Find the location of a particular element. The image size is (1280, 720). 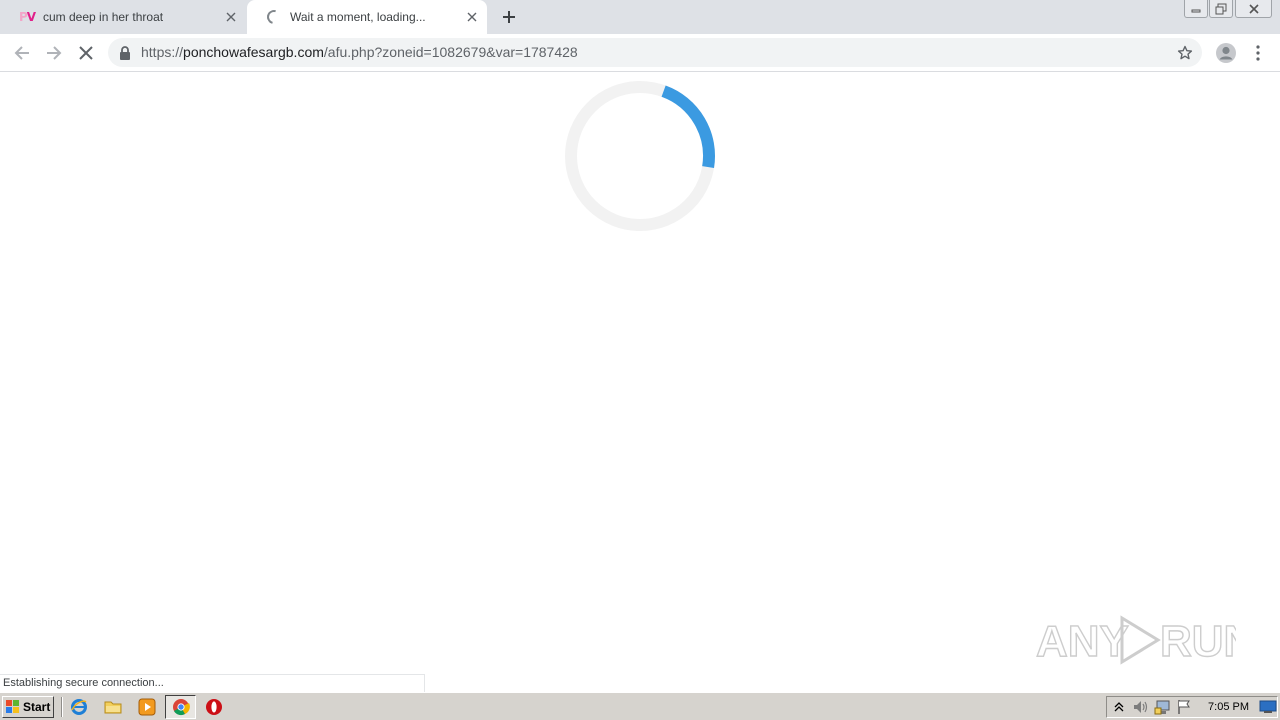

taskbar: Start 7:05 PM is located at coordinates (640, 706).